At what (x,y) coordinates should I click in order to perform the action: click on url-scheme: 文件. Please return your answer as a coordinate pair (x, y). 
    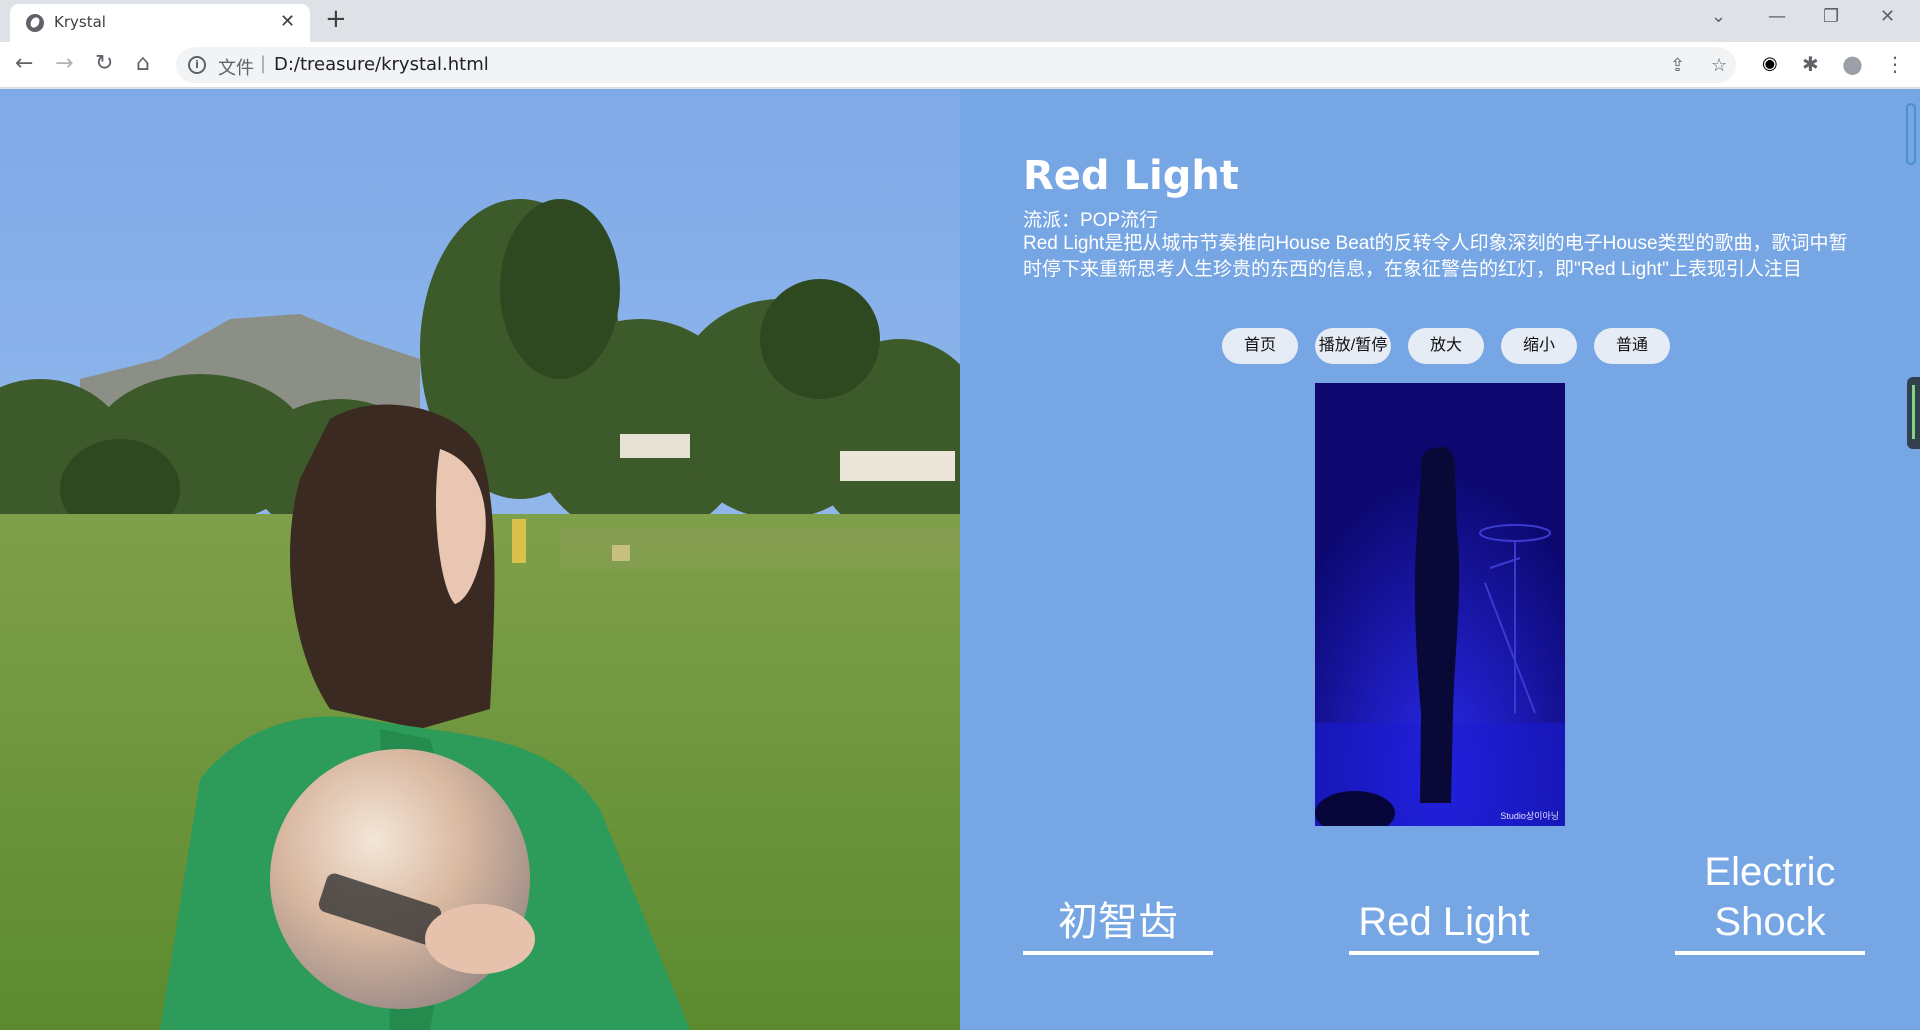
    Looking at the image, I should click on (236, 68).